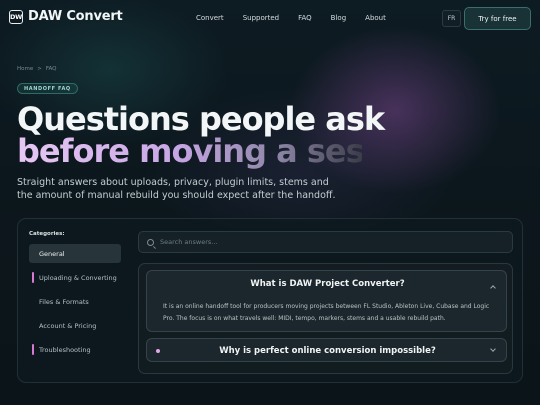 The image size is (540, 405). What do you see at coordinates (47, 234) in the screenshot?
I see `categories-label: Categories:` at bounding box center [47, 234].